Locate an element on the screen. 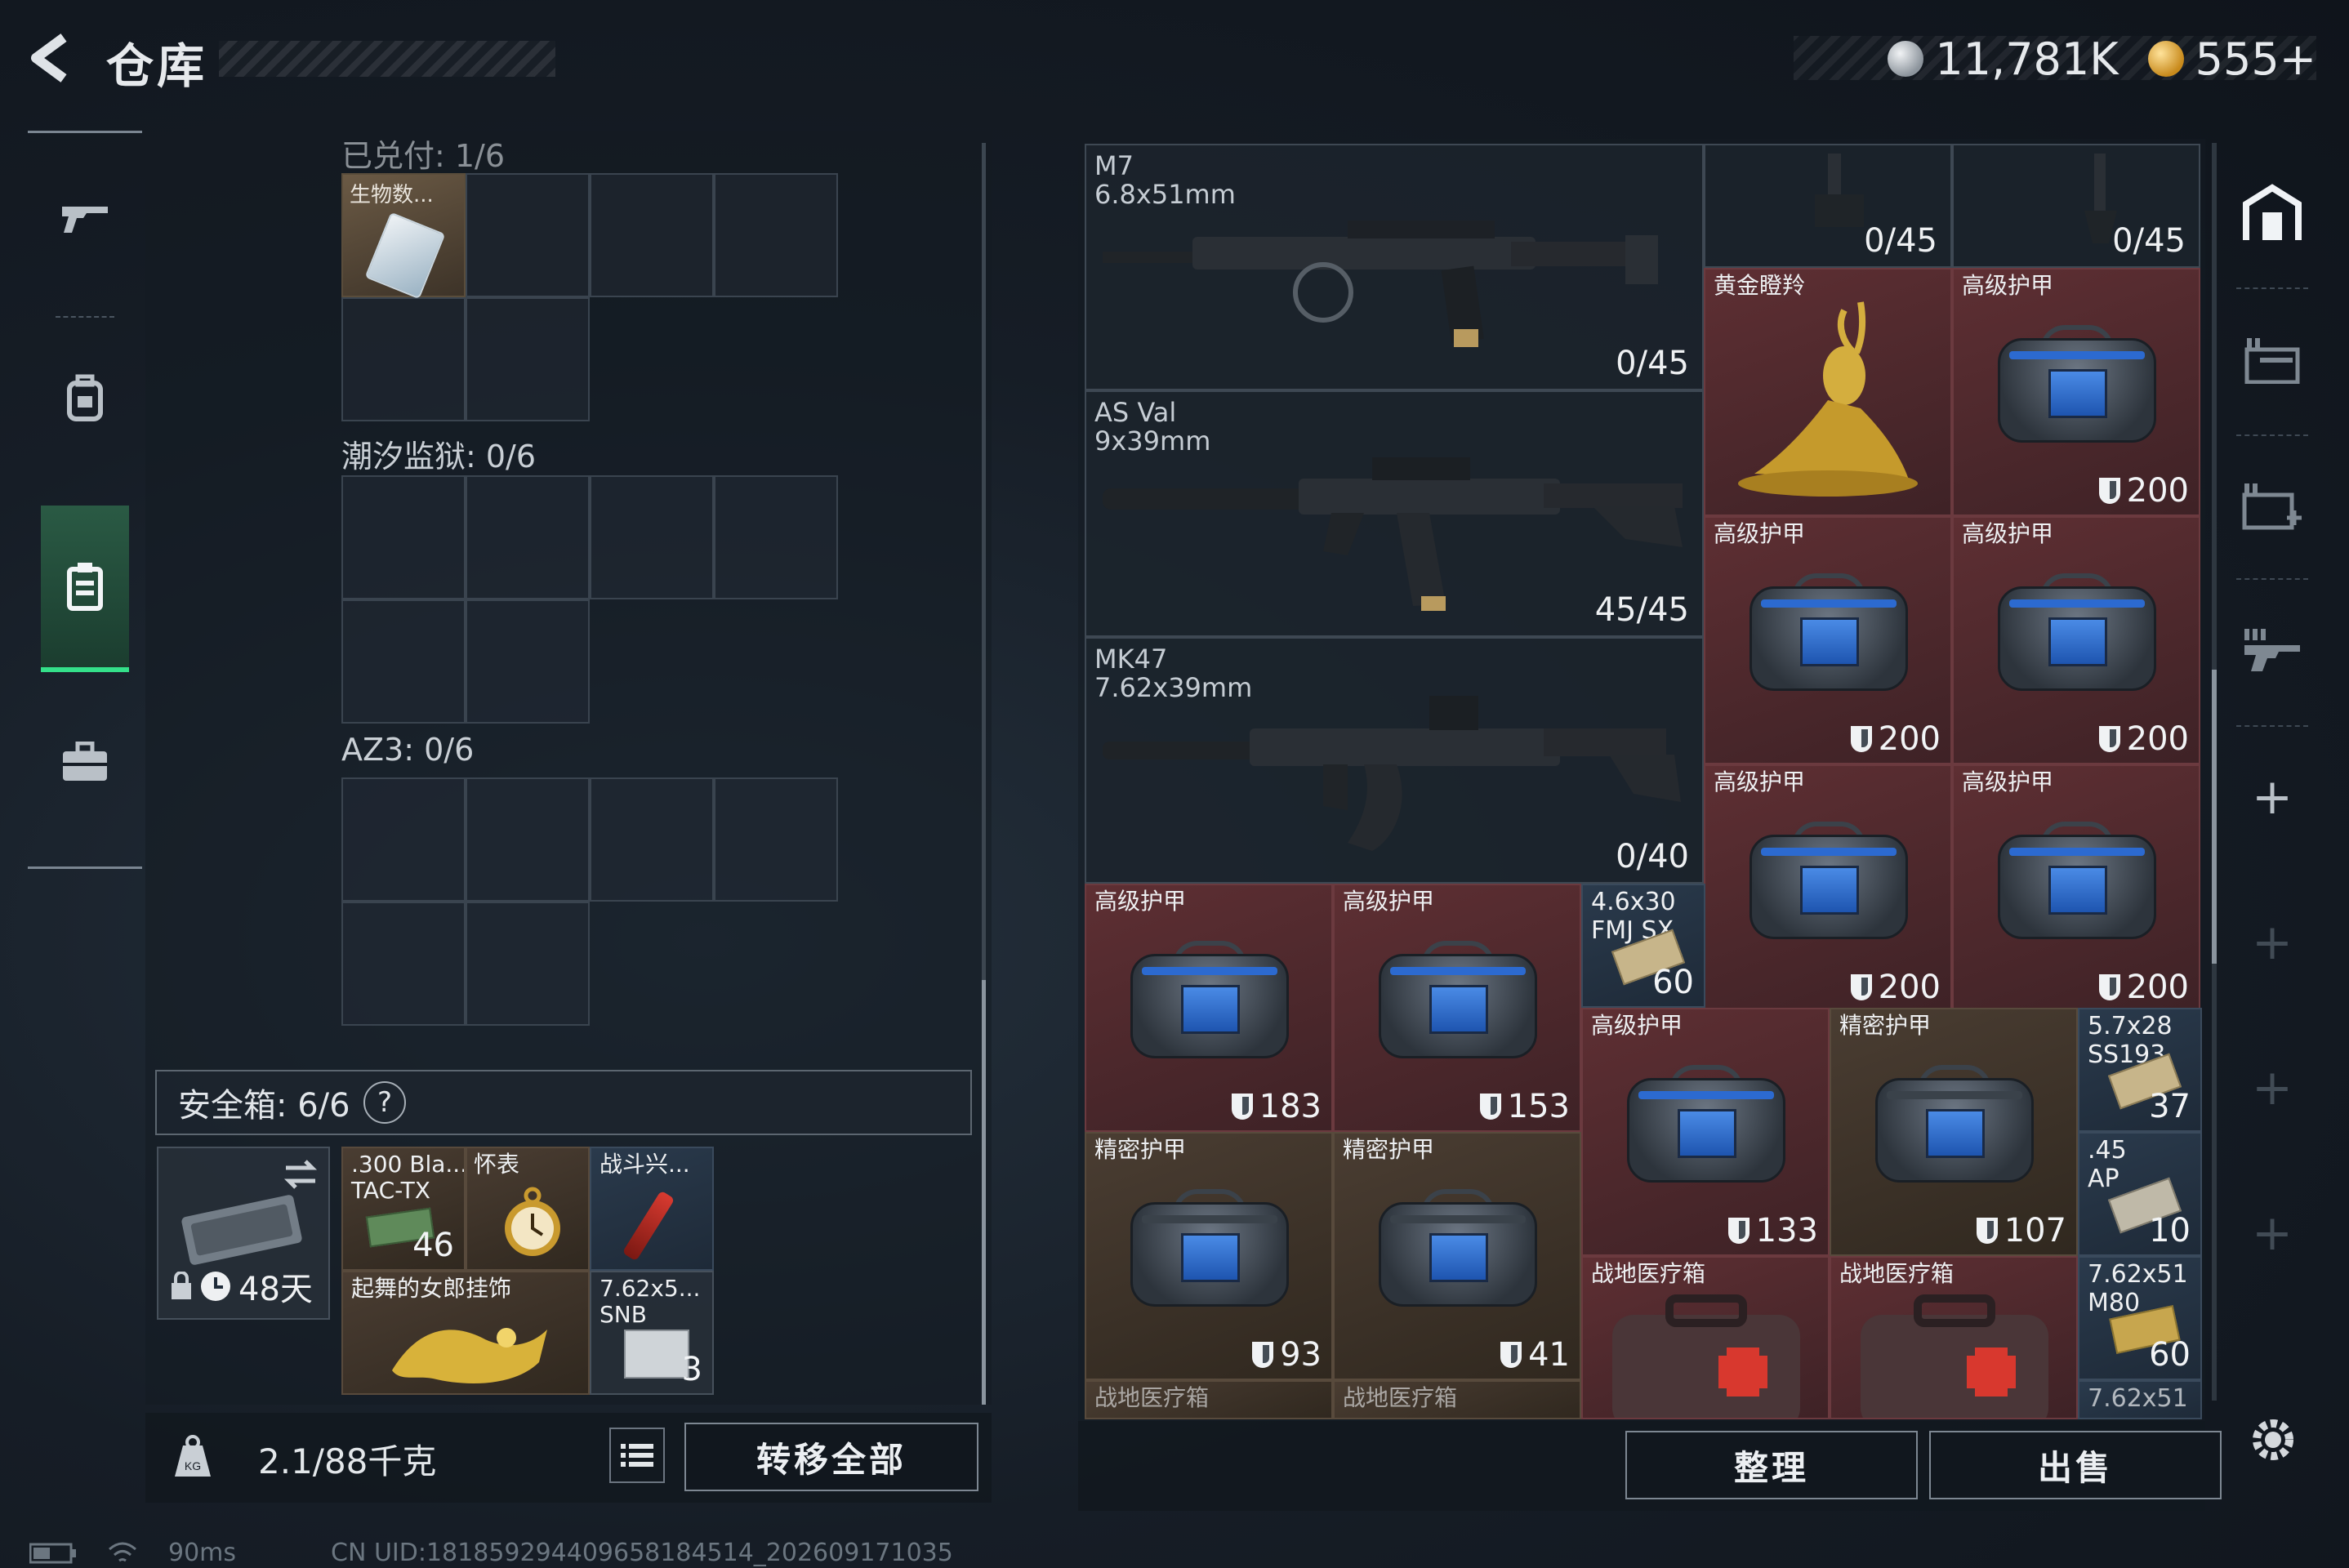  organize-button: 整理 is located at coordinates (1771, 1465).